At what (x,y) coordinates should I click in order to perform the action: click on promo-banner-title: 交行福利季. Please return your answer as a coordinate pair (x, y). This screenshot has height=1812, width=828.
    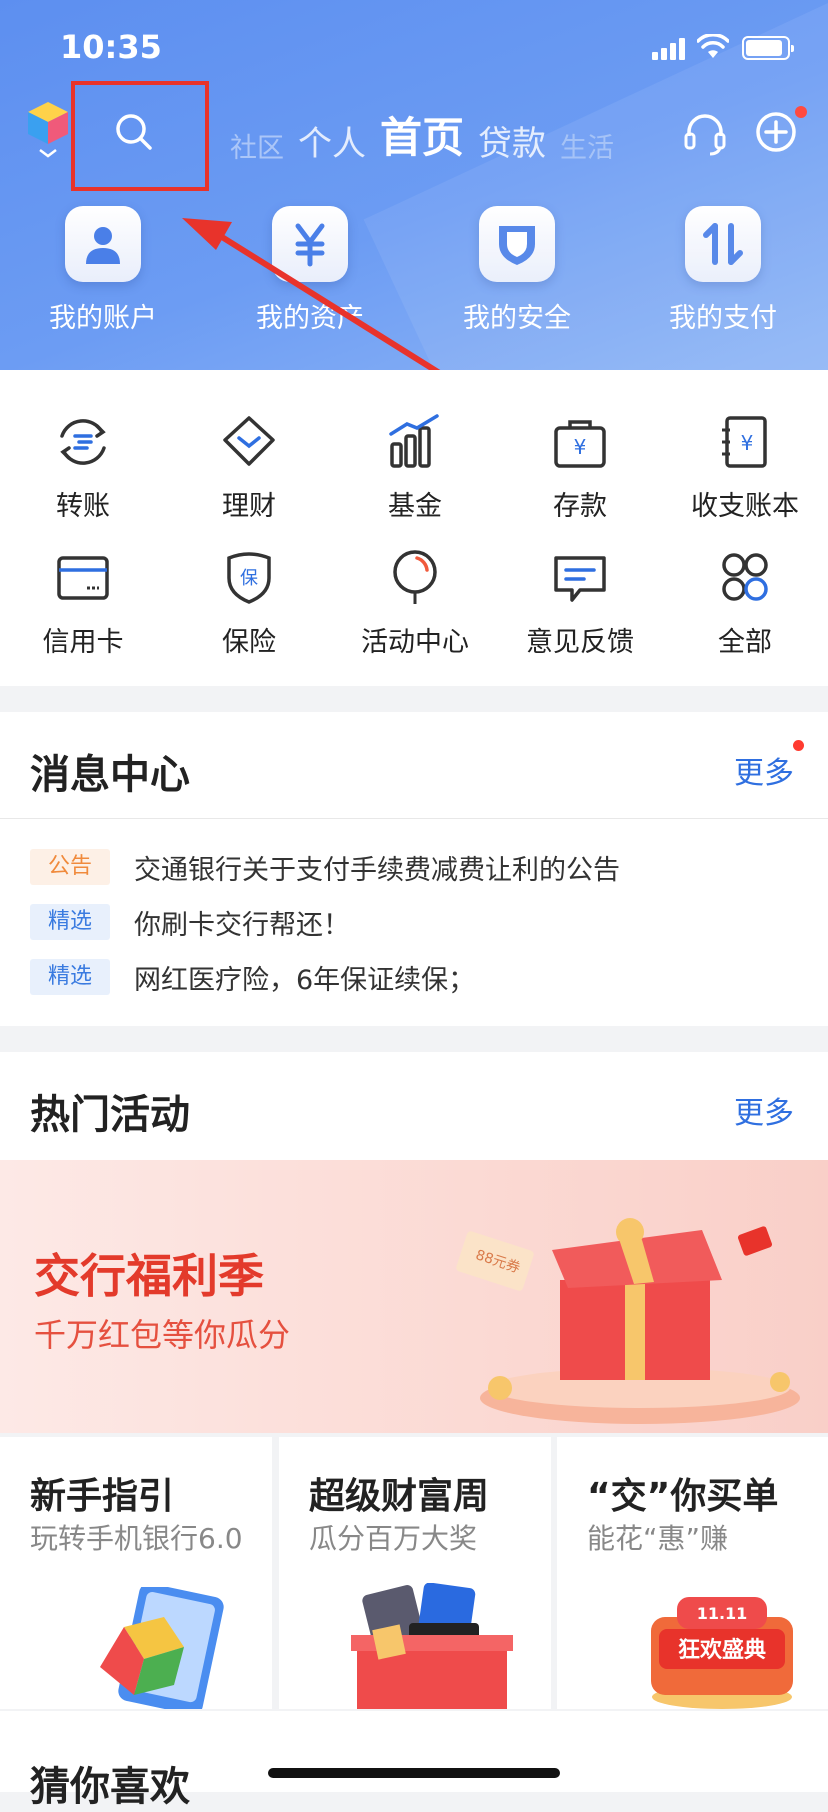
    Looking at the image, I should click on (149, 1276).